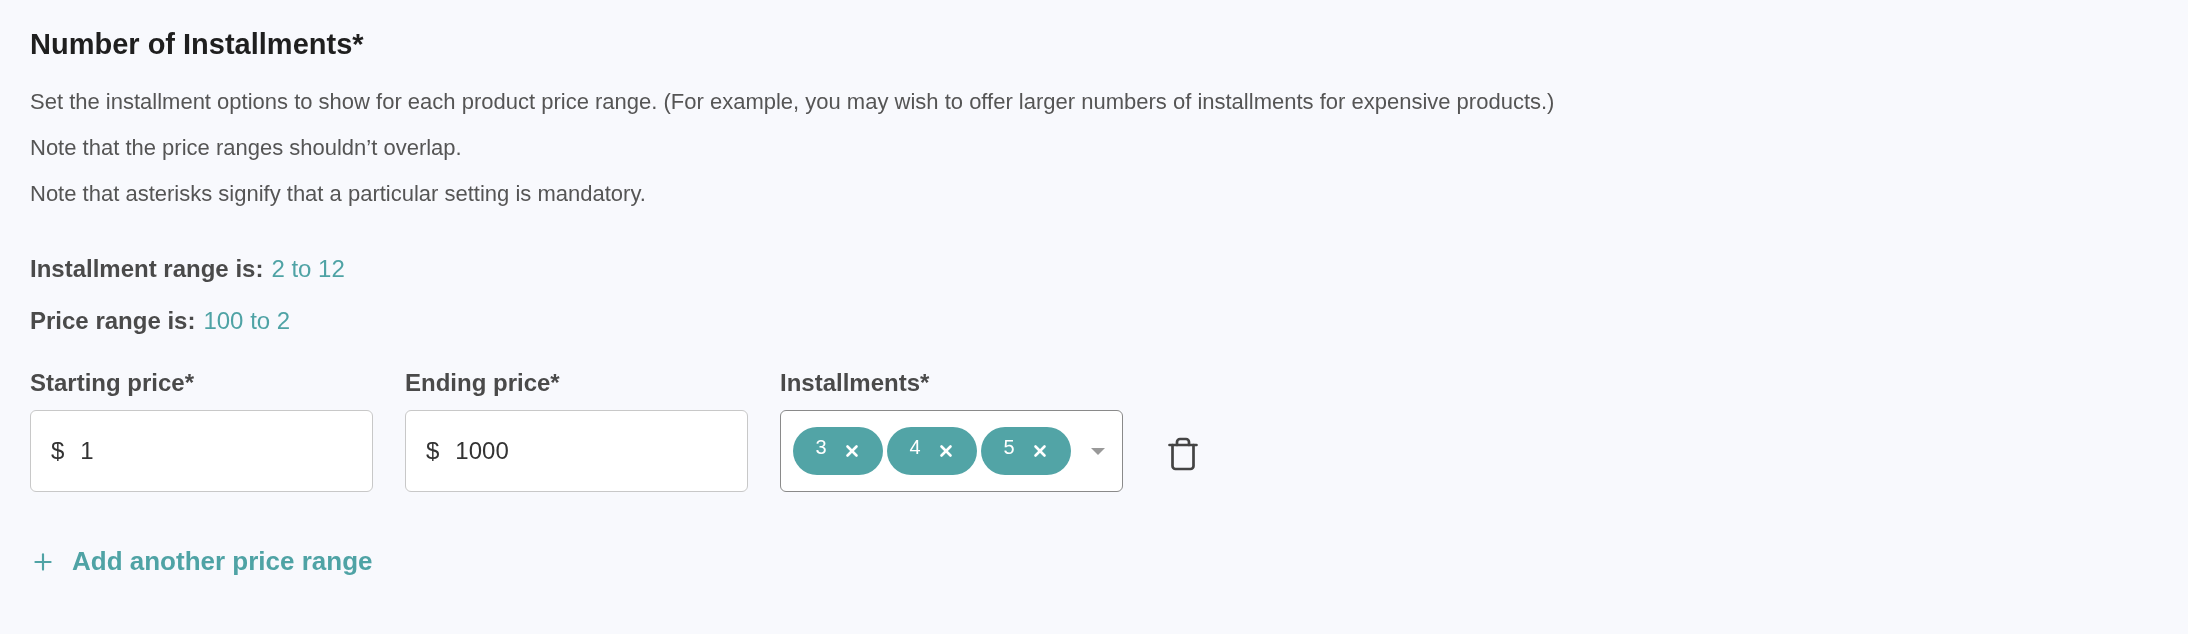 Image resolution: width=2188 pixels, height=634 pixels. Describe the element at coordinates (932, 451) in the screenshot. I see `installment-chip: 4` at that location.